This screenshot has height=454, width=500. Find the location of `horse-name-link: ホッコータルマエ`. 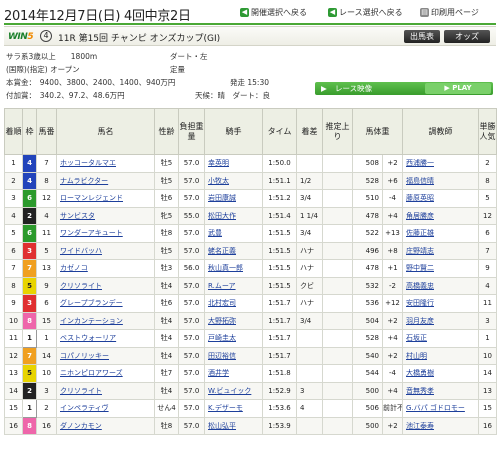

horse-name-link: ホッコータルマエ is located at coordinates (105, 163).